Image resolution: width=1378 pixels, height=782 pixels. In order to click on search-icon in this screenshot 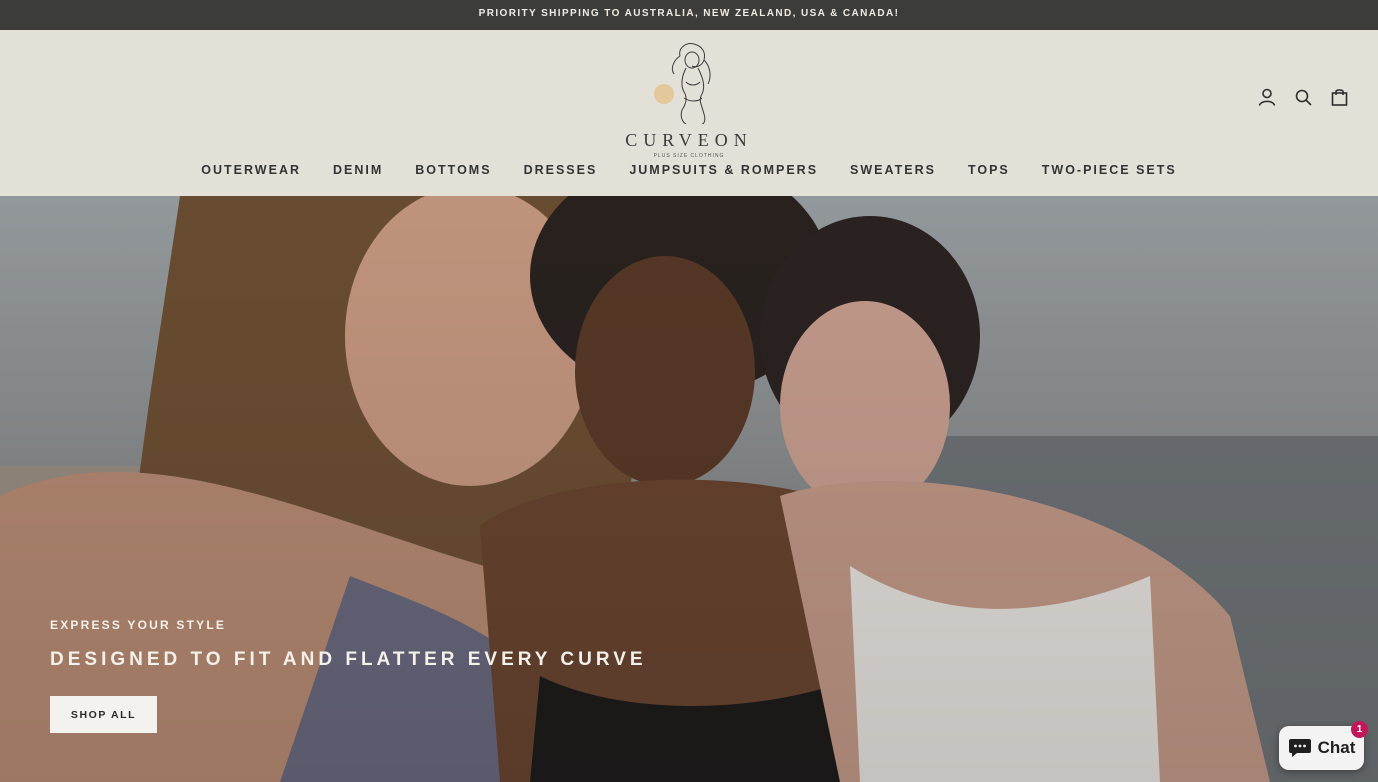, I will do `click(1303, 97)`.